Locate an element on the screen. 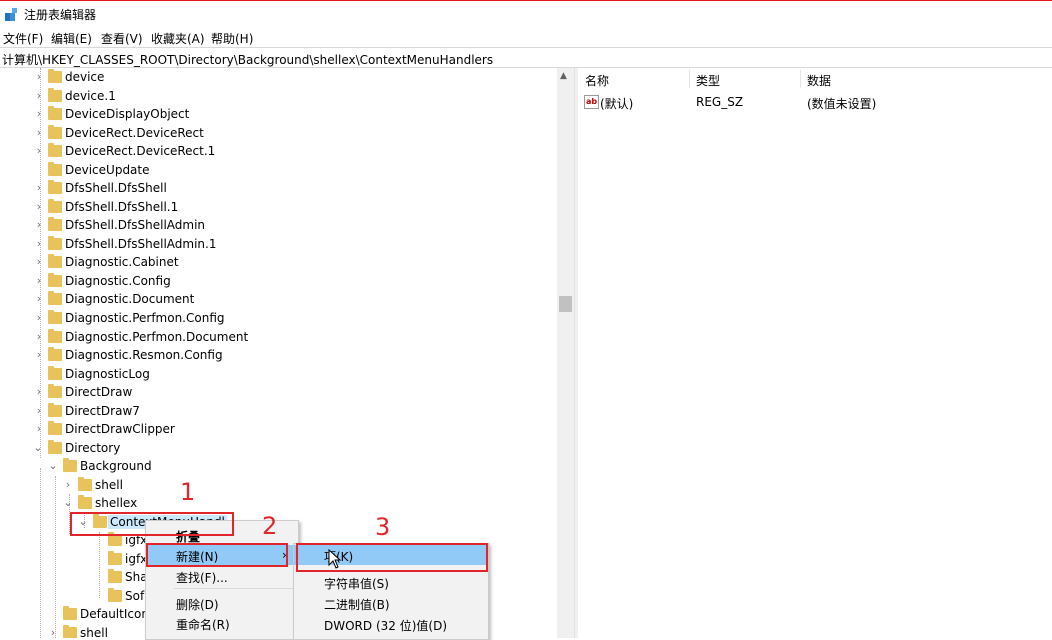  tree-item: › DfsShell.DfsShell is located at coordinates (278, 189).